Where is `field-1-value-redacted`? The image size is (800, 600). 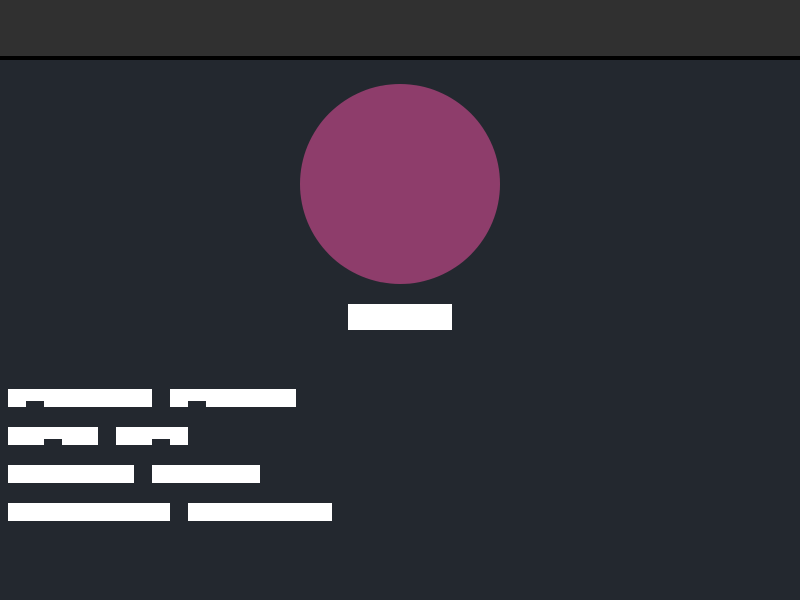
field-1-value-redacted is located at coordinates (233, 398).